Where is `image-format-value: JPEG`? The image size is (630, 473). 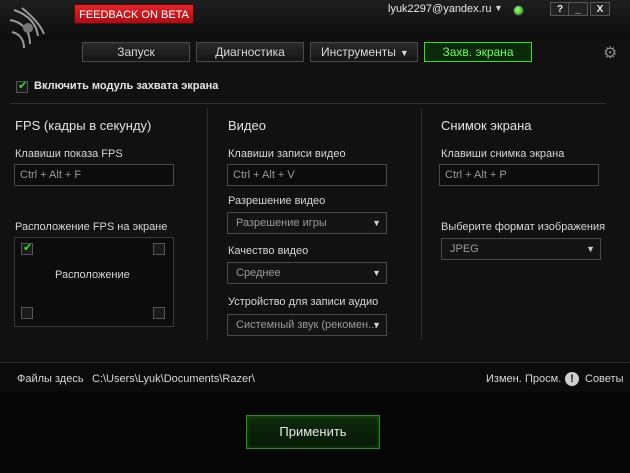 image-format-value: JPEG is located at coordinates (464, 249).